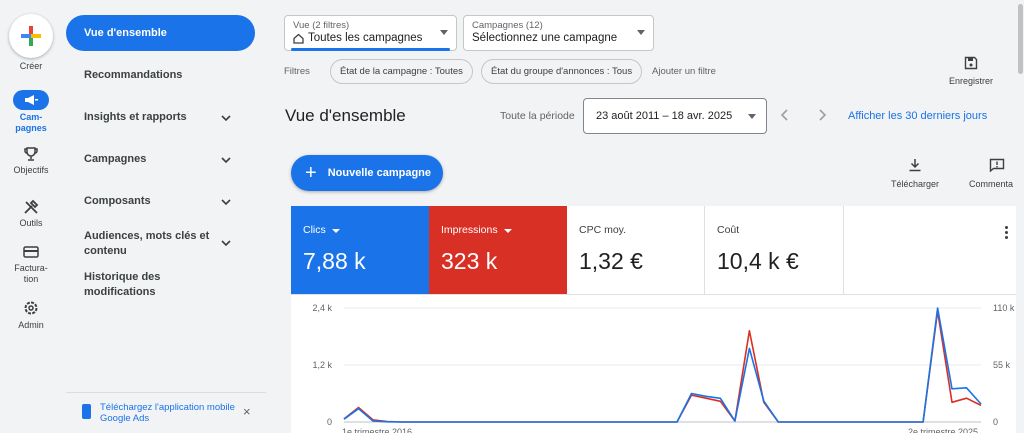  I want to click on view-selector: Vue (2 filtres) Toutes les campagnes, so click(370, 33).